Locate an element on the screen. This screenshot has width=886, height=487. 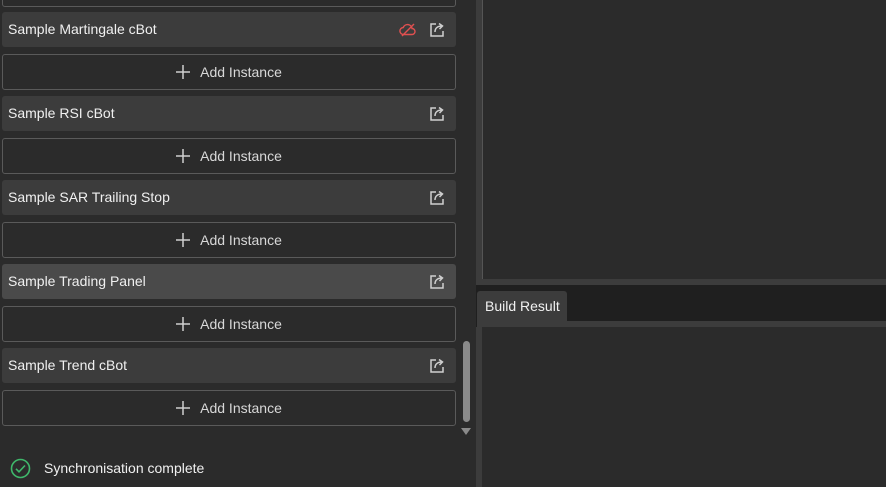
bot-row-sar-trailing-stop: Sample SAR Trailing Stop is located at coordinates (229, 197).